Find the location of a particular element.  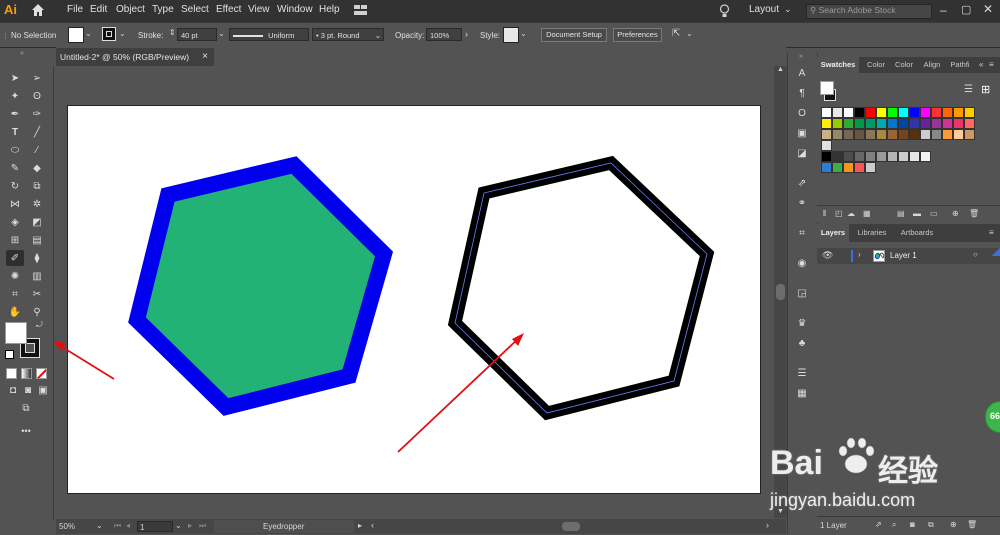

new-sublayer-icon: ⧉ is located at coordinates (931, 525).